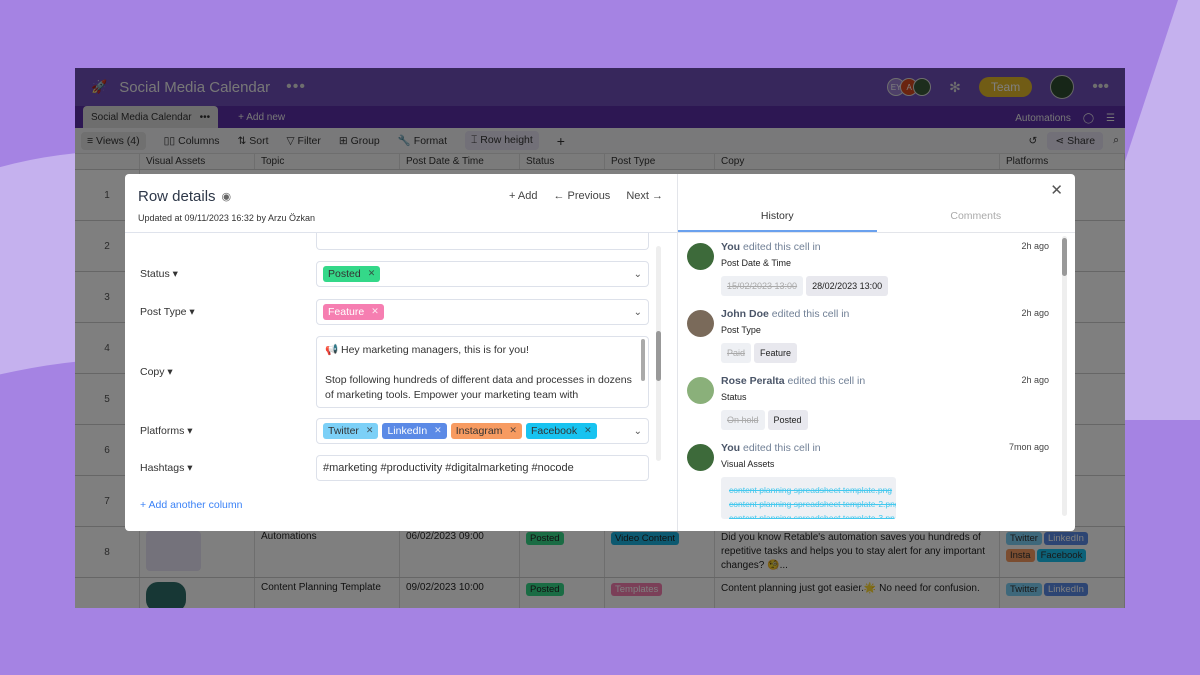  Describe the element at coordinates (482, 241) in the screenshot. I see `previous-field-box` at that location.